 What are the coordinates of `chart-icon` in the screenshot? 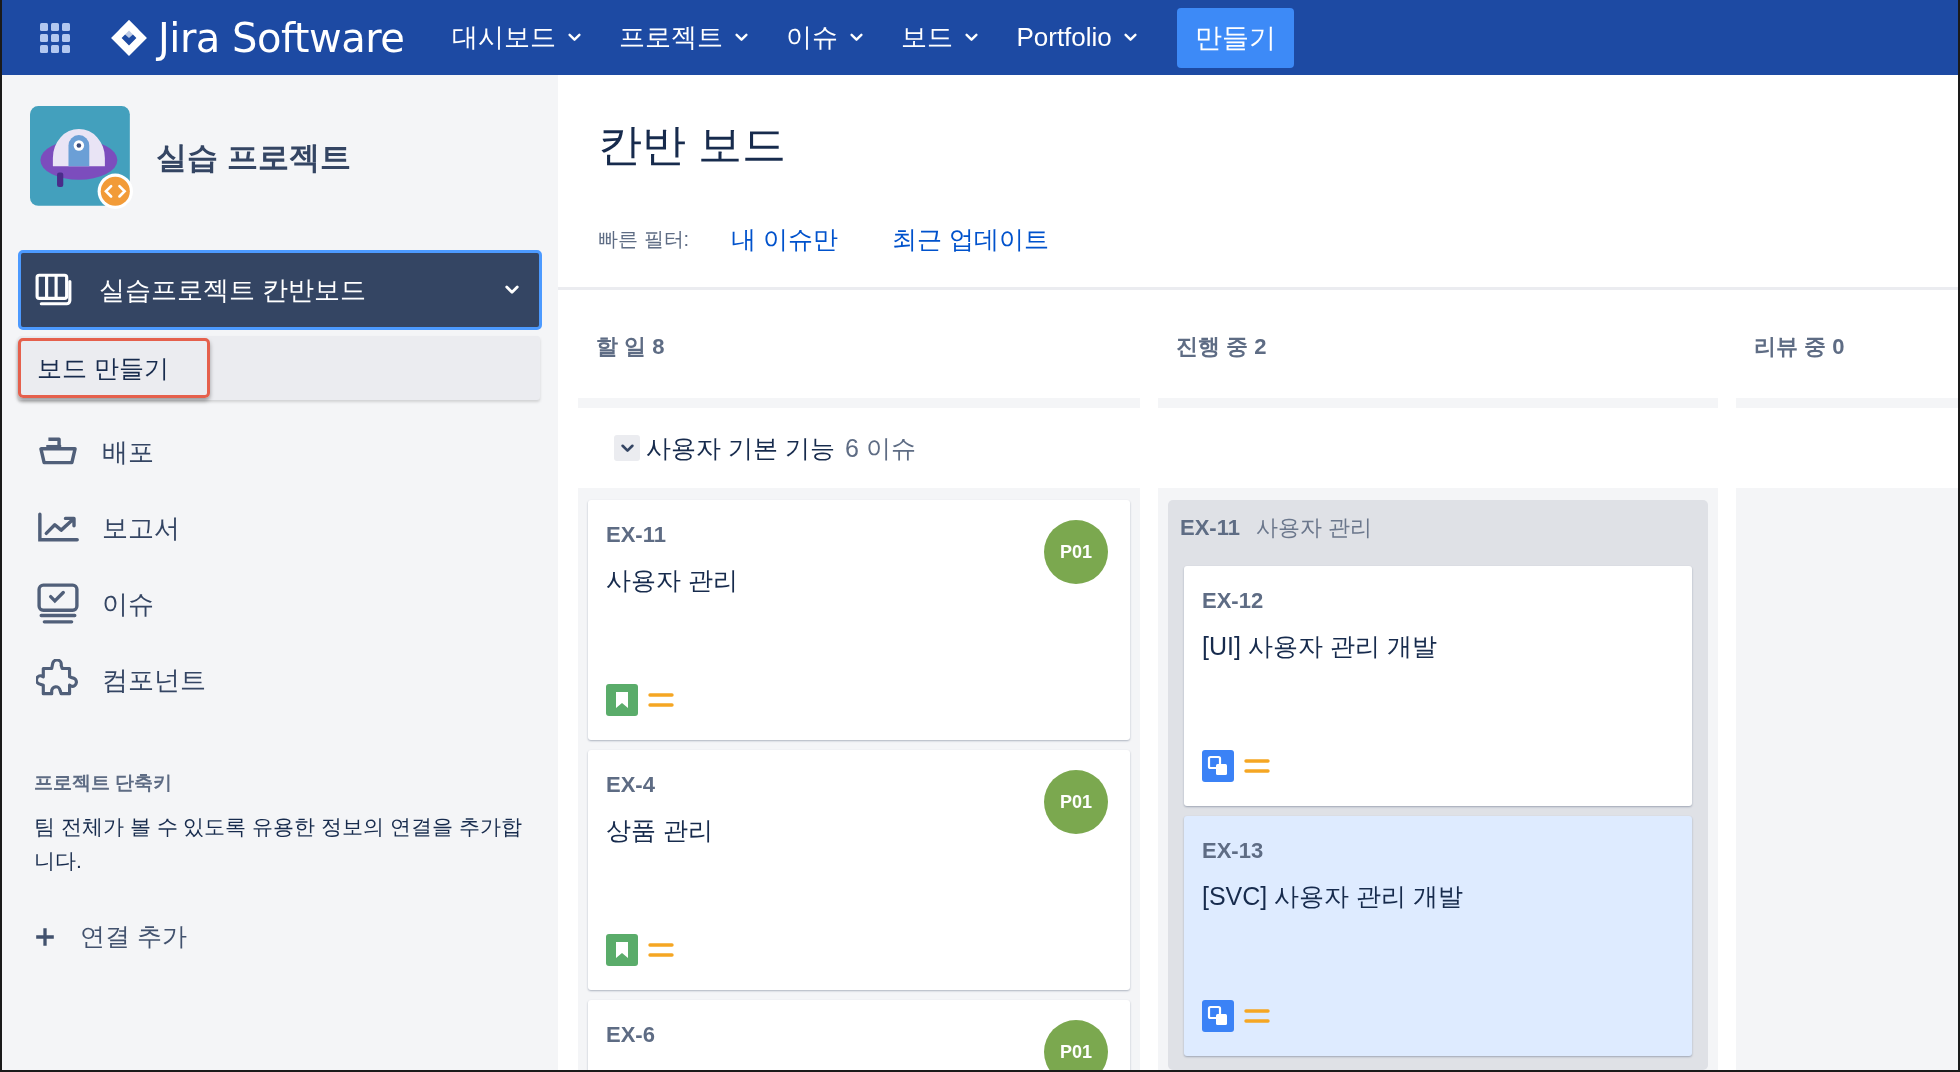 It's located at (58, 528).